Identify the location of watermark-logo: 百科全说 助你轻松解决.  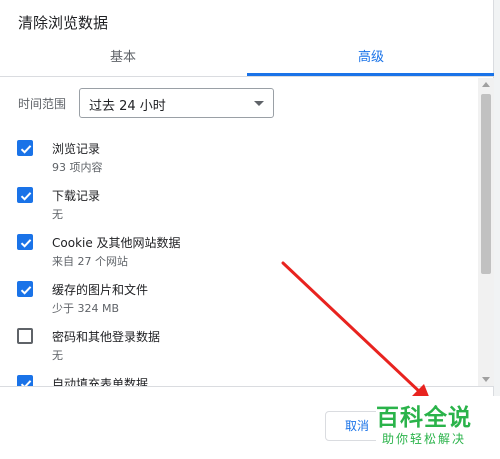
(438, 427).